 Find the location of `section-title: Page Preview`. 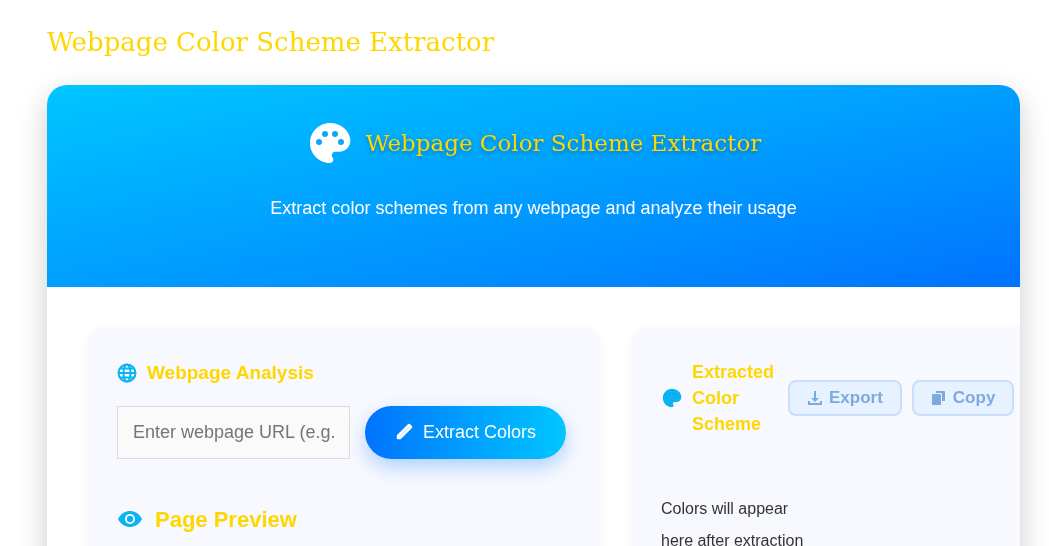

section-title: Page Preview is located at coordinates (226, 519).